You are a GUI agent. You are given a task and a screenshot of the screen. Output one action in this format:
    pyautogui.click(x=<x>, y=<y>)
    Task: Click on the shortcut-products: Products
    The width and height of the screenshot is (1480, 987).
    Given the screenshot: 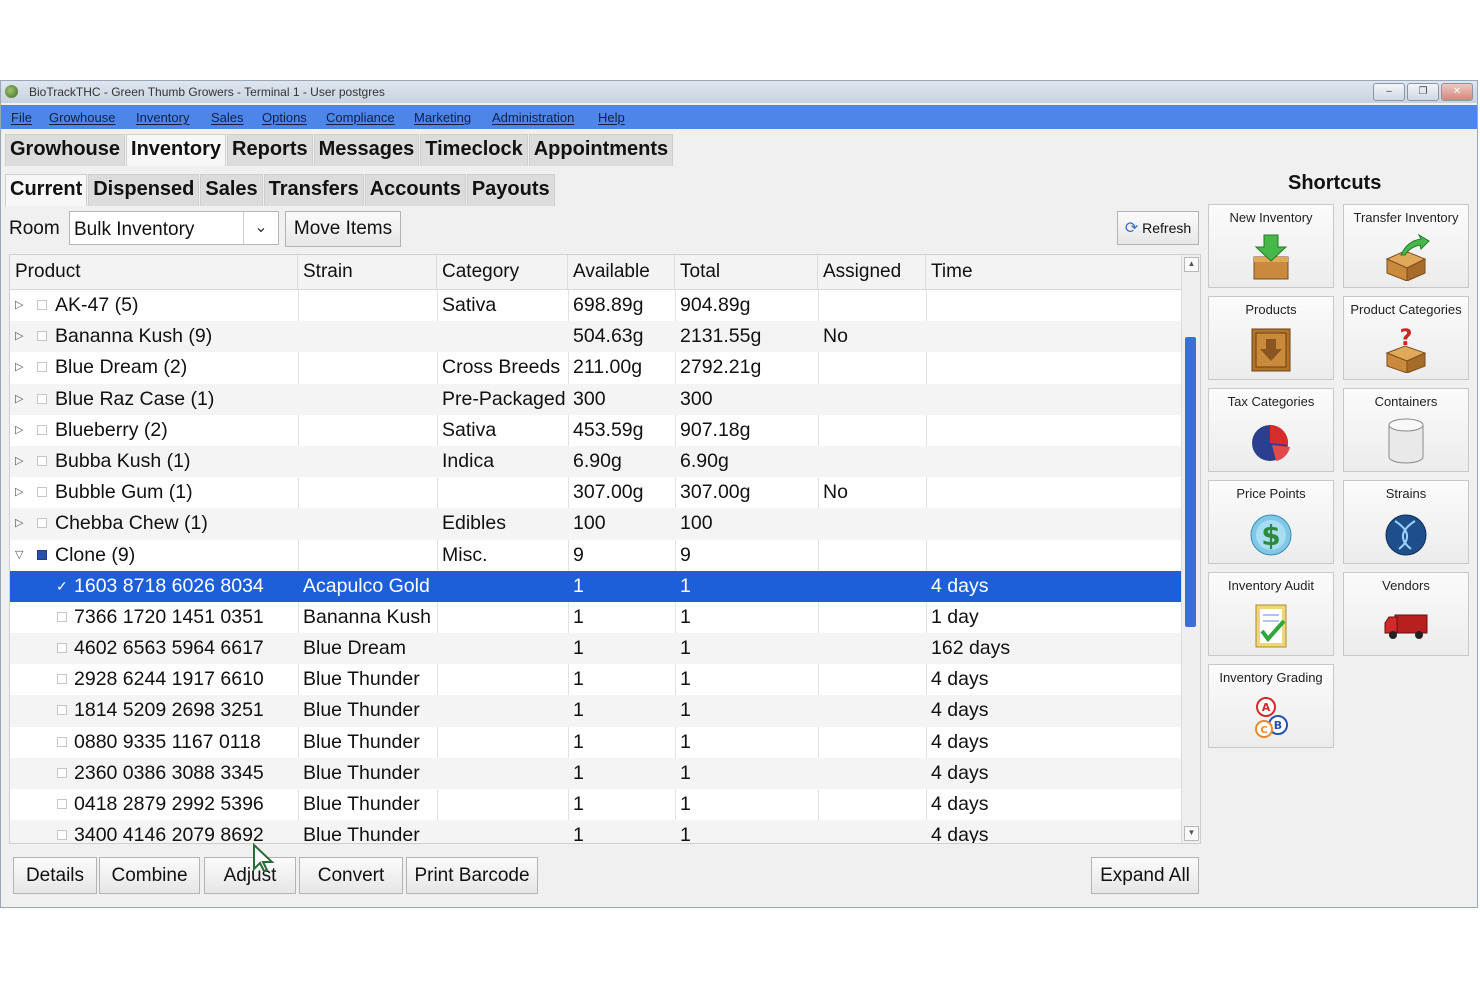 What is the action you would take?
    pyautogui.click(x=1271, y=338)
    